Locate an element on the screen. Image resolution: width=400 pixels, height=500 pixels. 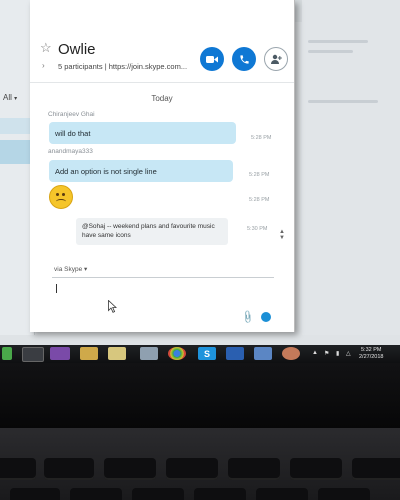
audio-call-button is located at coordinates (244, 59).